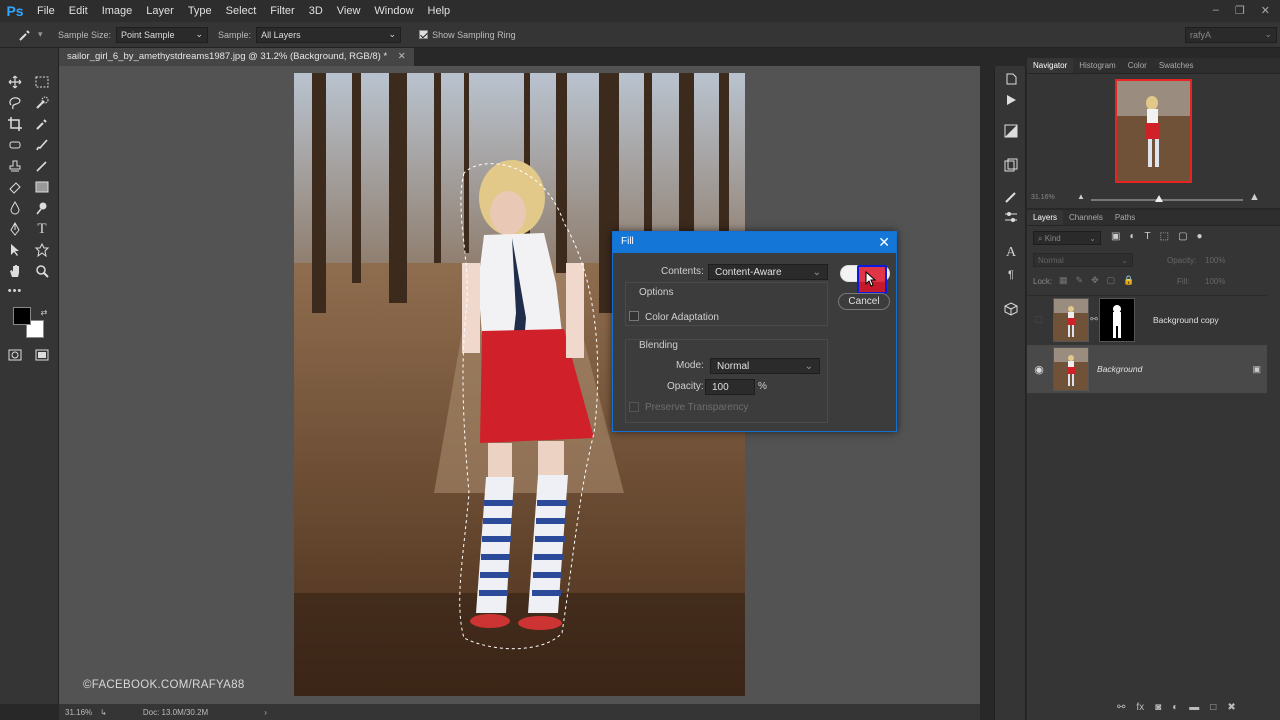  I want to click on link-layers-icon: ⚯, so click(1121, 707).